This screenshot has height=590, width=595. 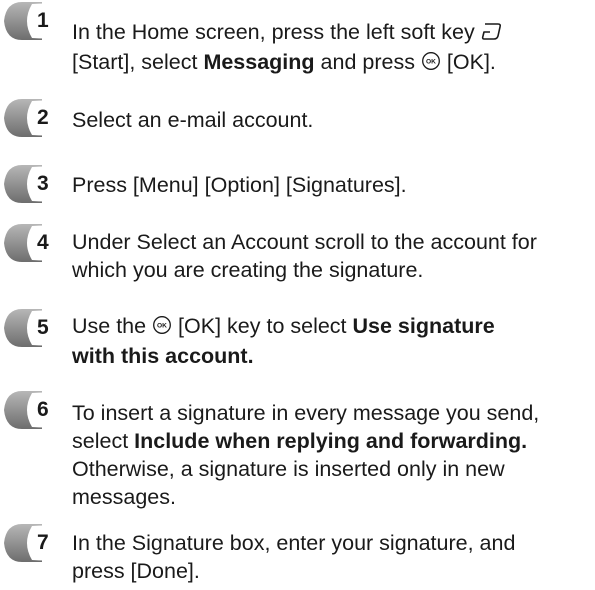 I want to click on step-number: 4, so click(x=43, y=242).